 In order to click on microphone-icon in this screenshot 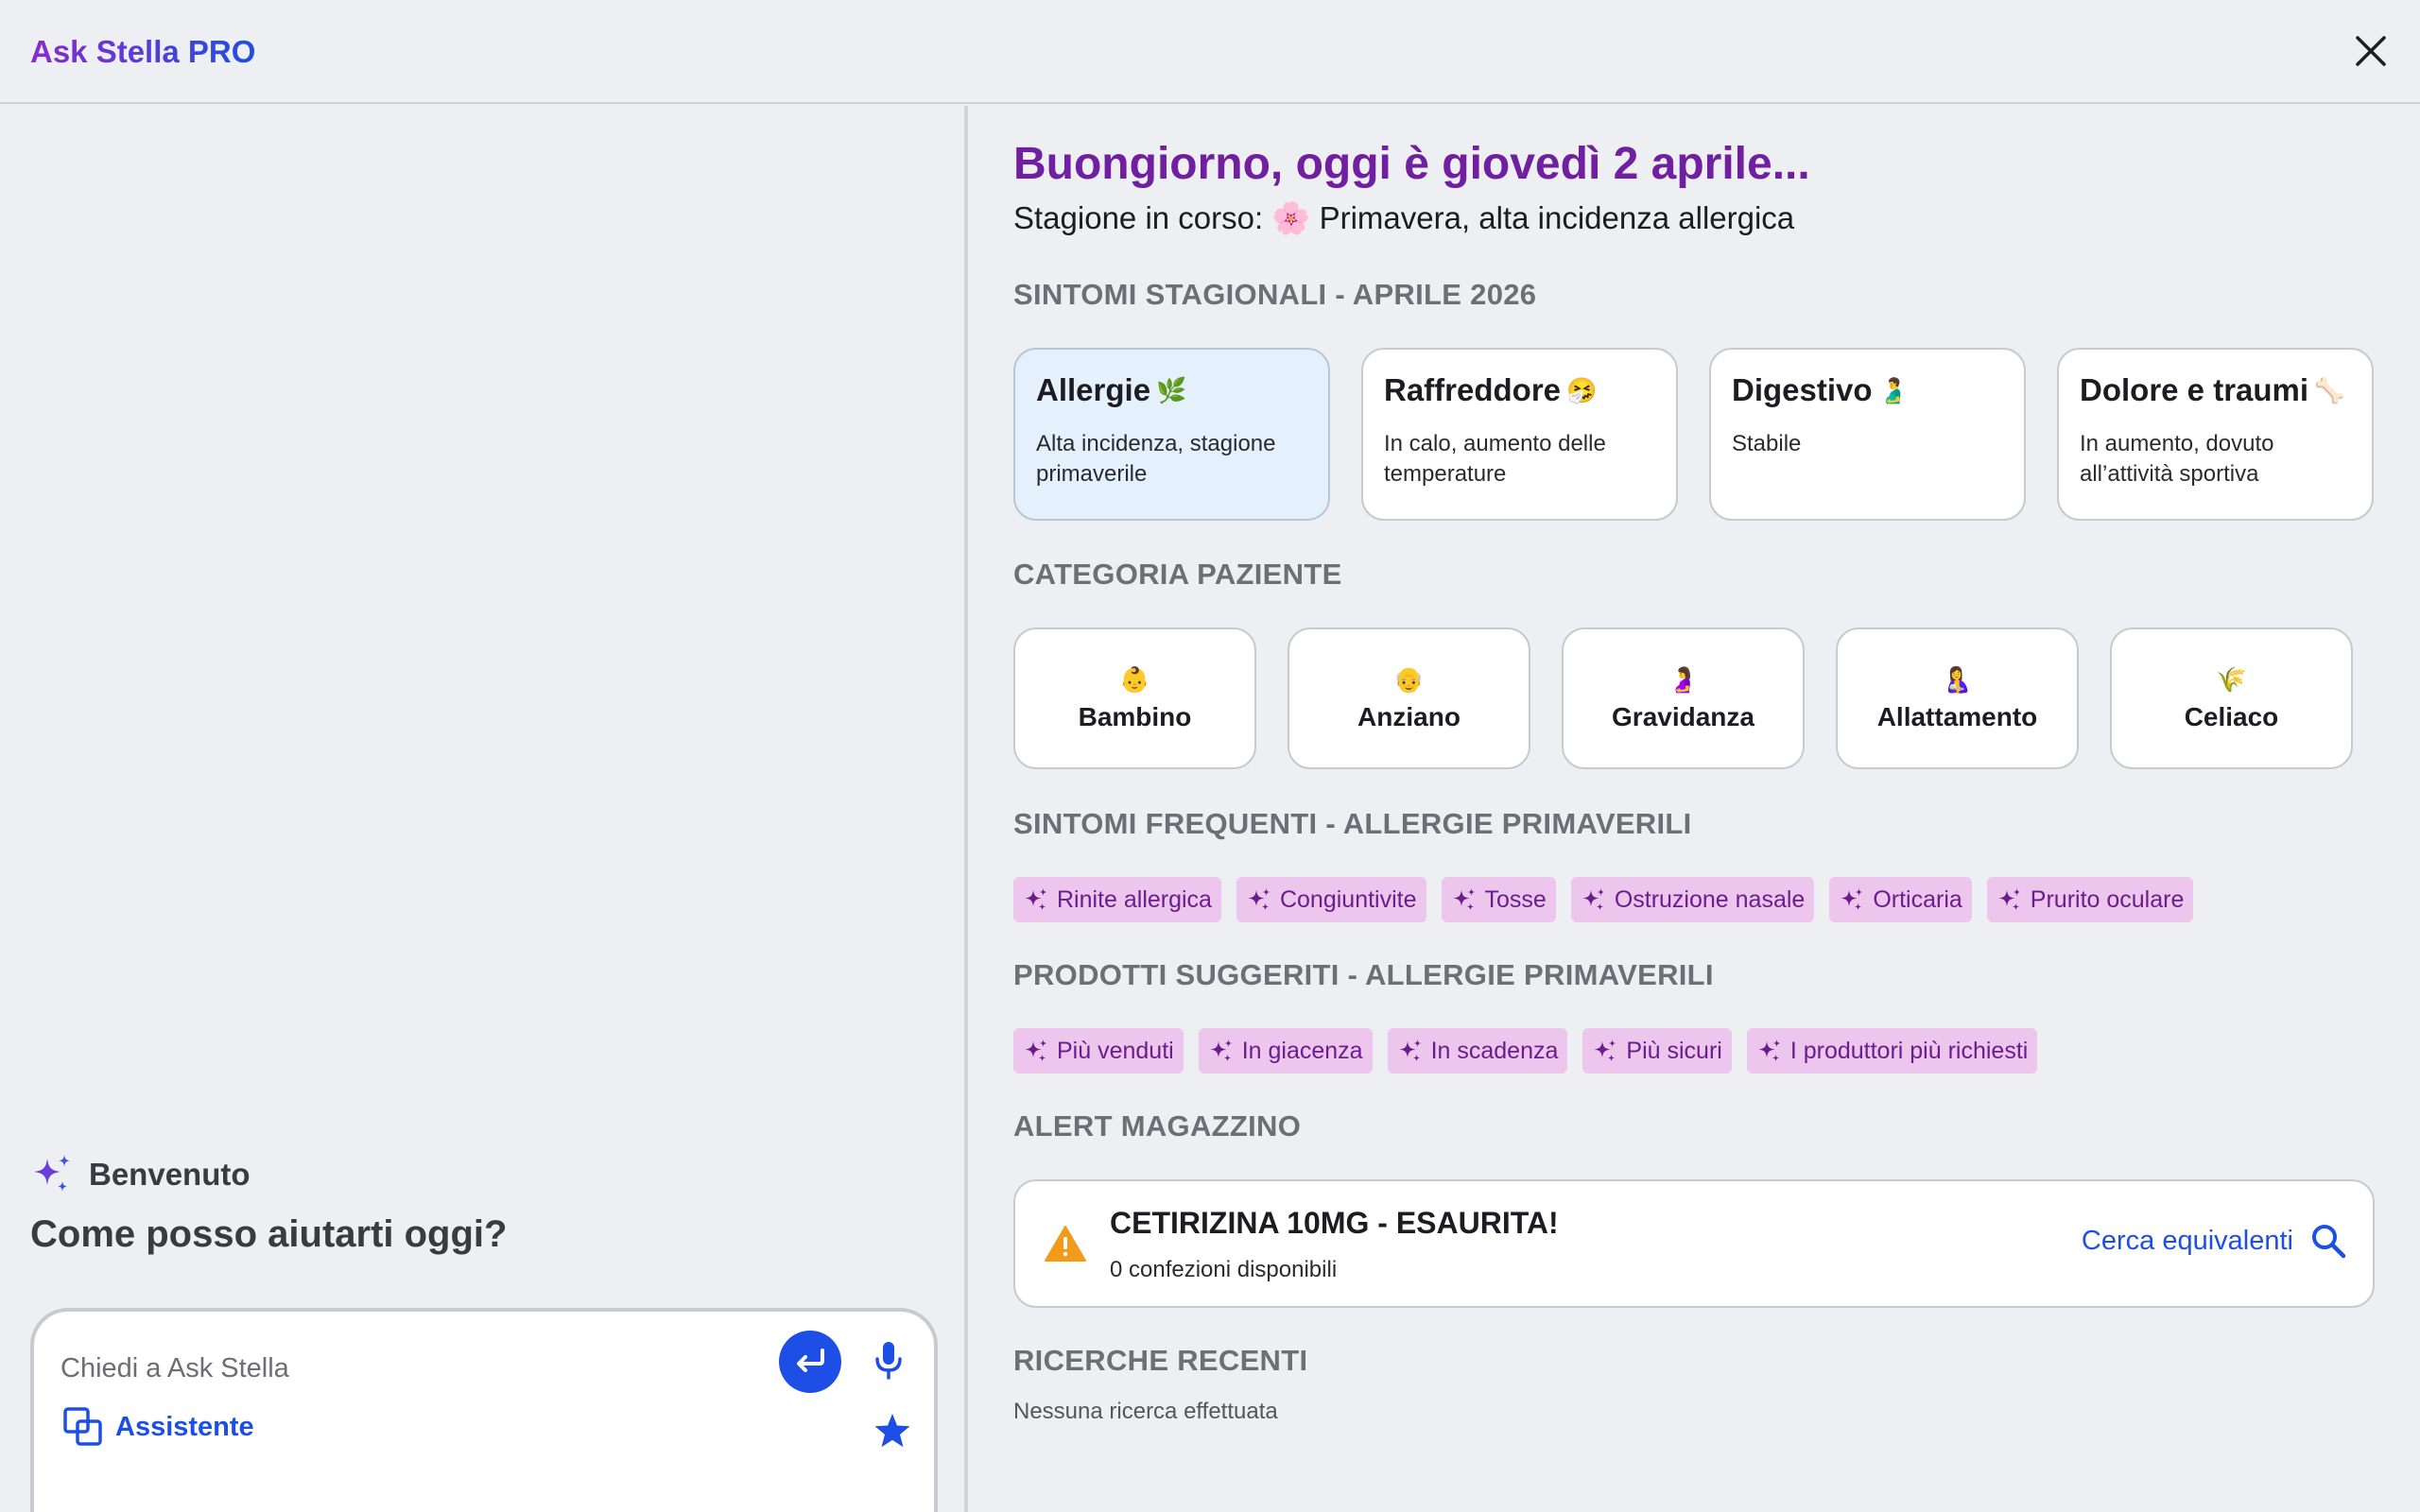, I will do `click(888, 1361)`.